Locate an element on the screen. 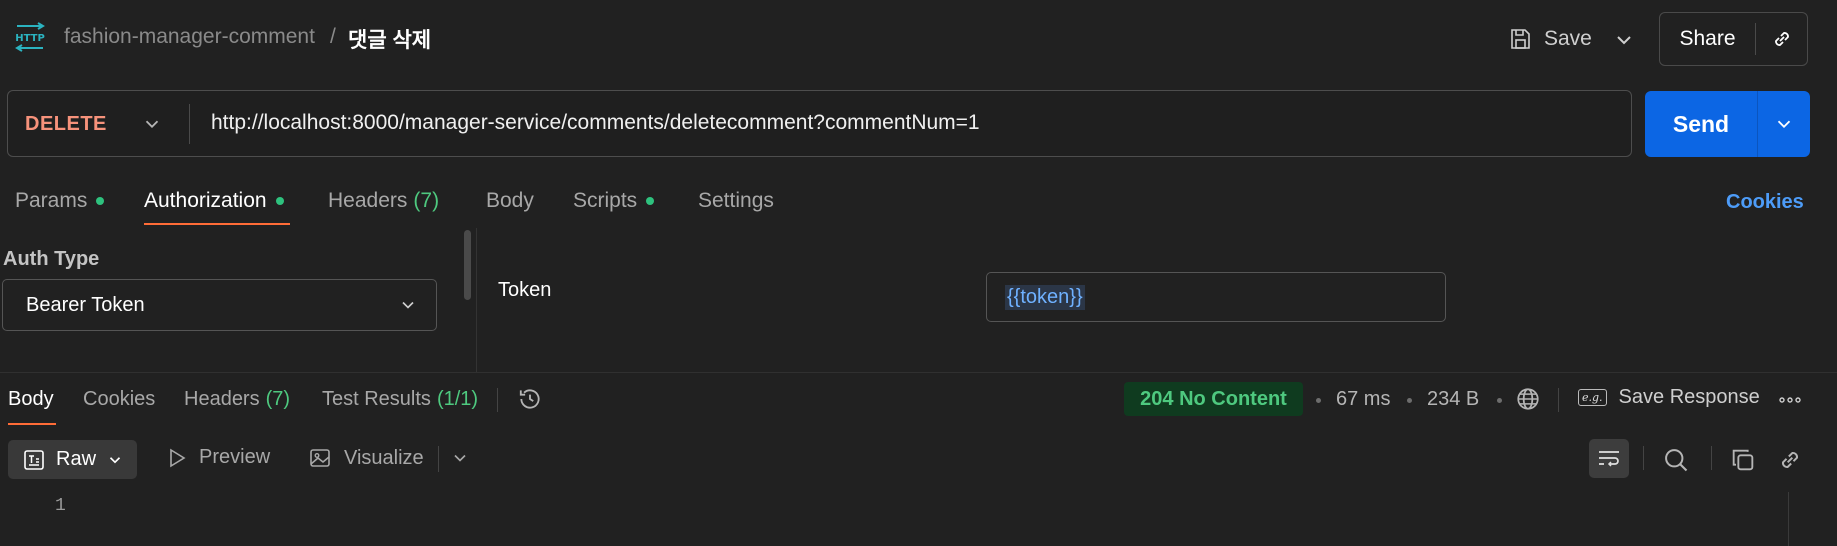 Image resolution: width=1837 pixels, height=546 pixels. auth-type-select: Bearer Token is located at coordinates (219, 305).